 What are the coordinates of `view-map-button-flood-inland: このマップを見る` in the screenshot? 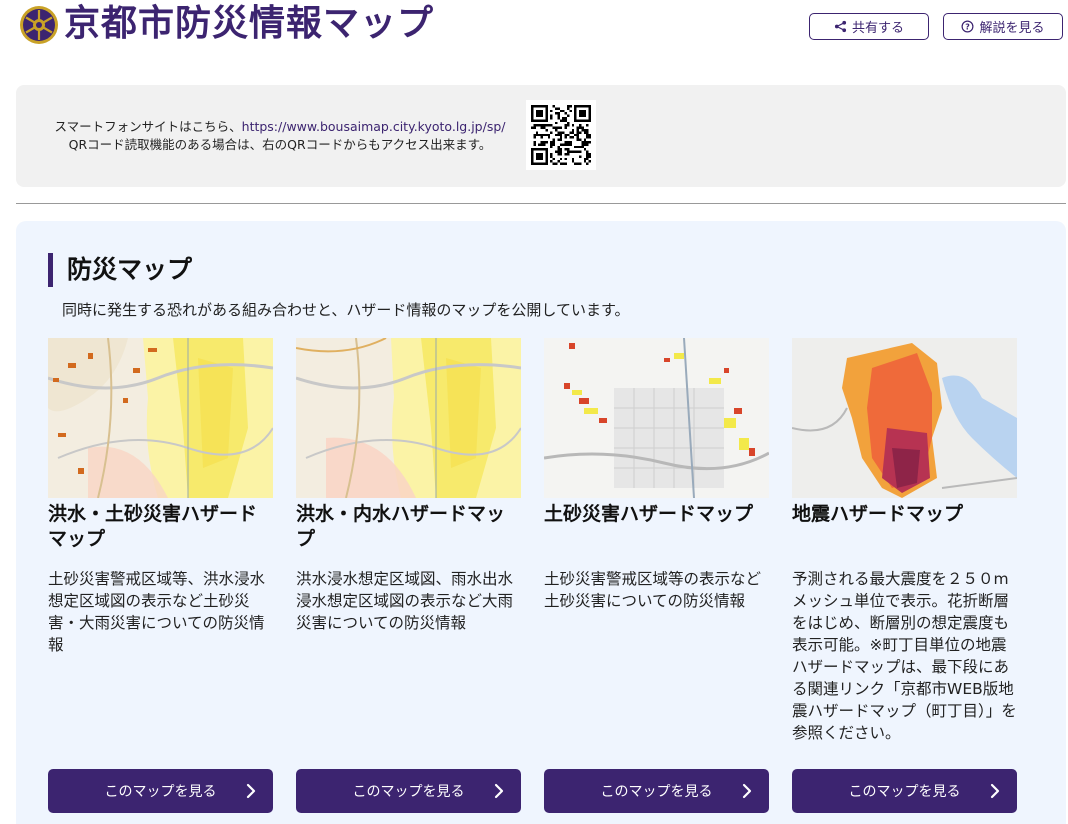 It's located at (408, 791).